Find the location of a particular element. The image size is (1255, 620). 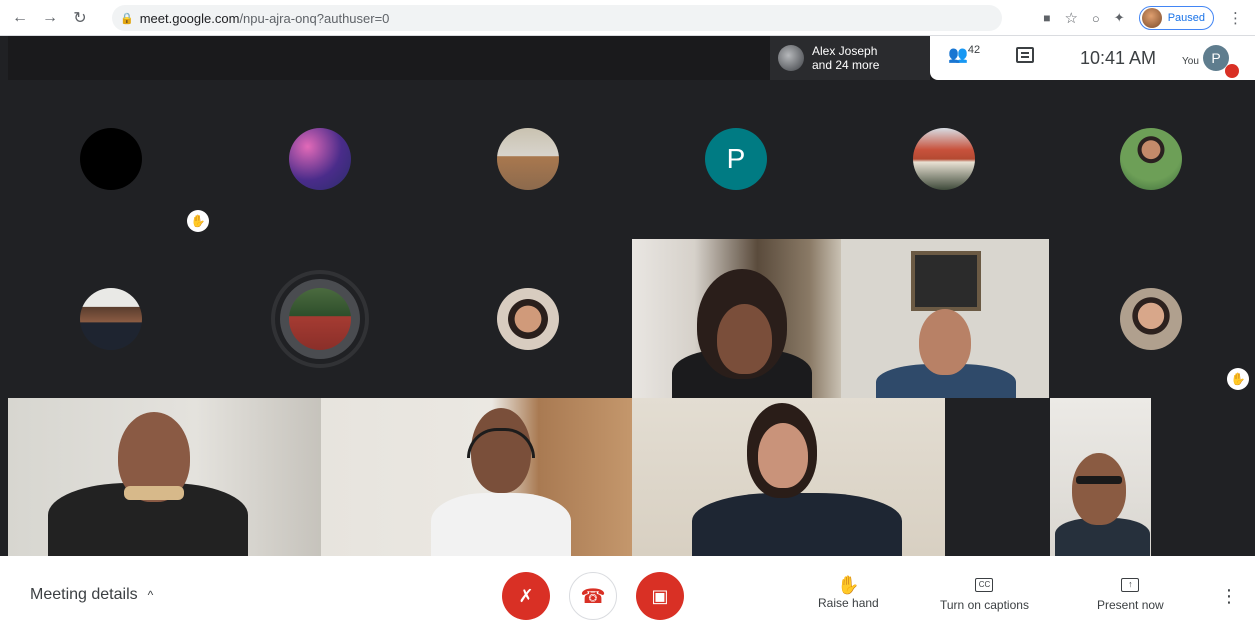

participant-avatar-letter: P is located at coordinates (736, 159).